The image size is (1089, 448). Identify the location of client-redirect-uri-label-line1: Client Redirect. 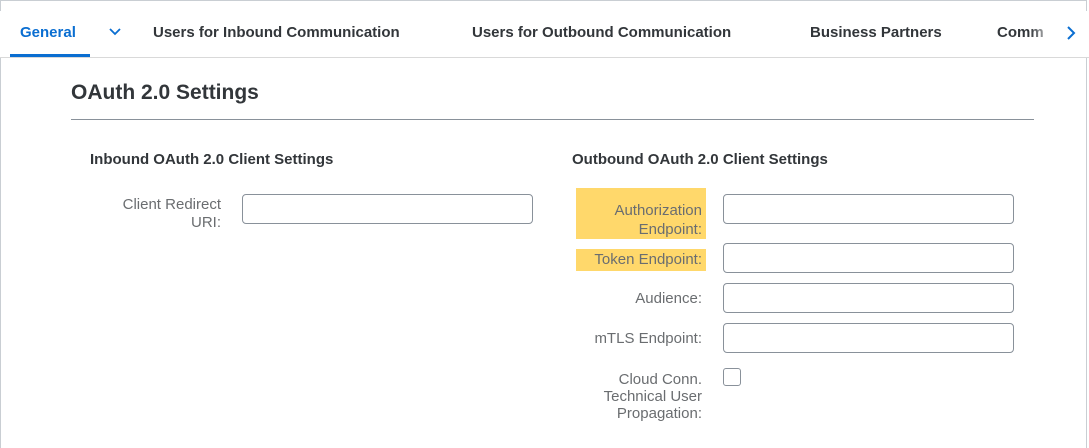
(171, 204).